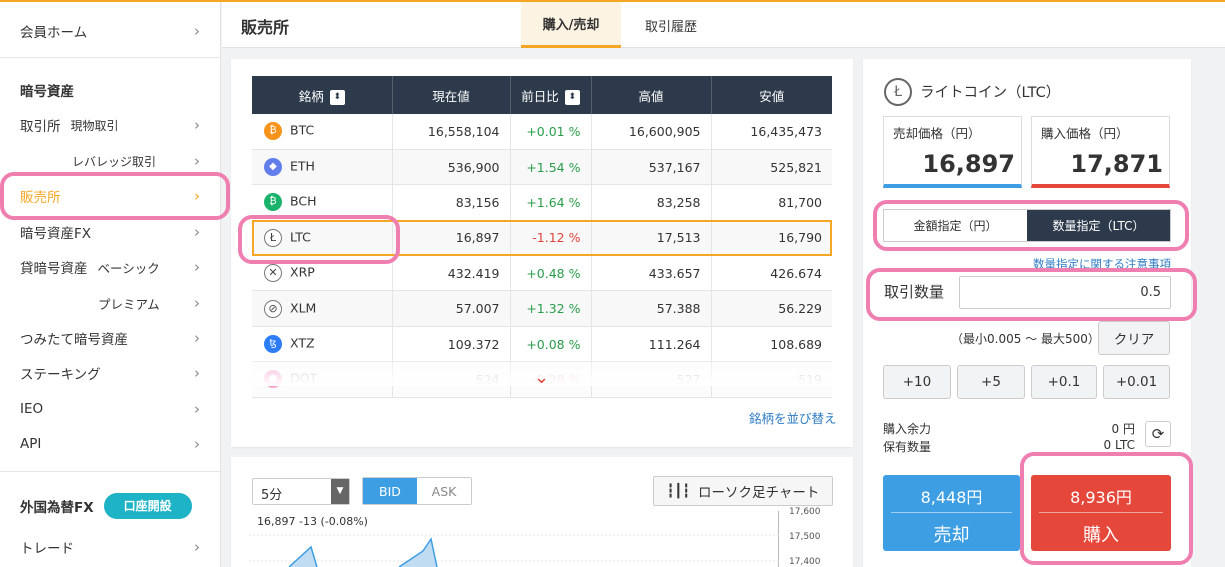  I want to click on coin-name: ライトコイン（LTC）, so click(990, 93).